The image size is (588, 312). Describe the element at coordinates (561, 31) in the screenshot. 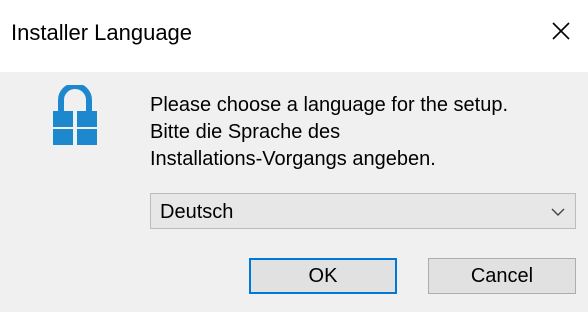

I see `close-icon` at that location.